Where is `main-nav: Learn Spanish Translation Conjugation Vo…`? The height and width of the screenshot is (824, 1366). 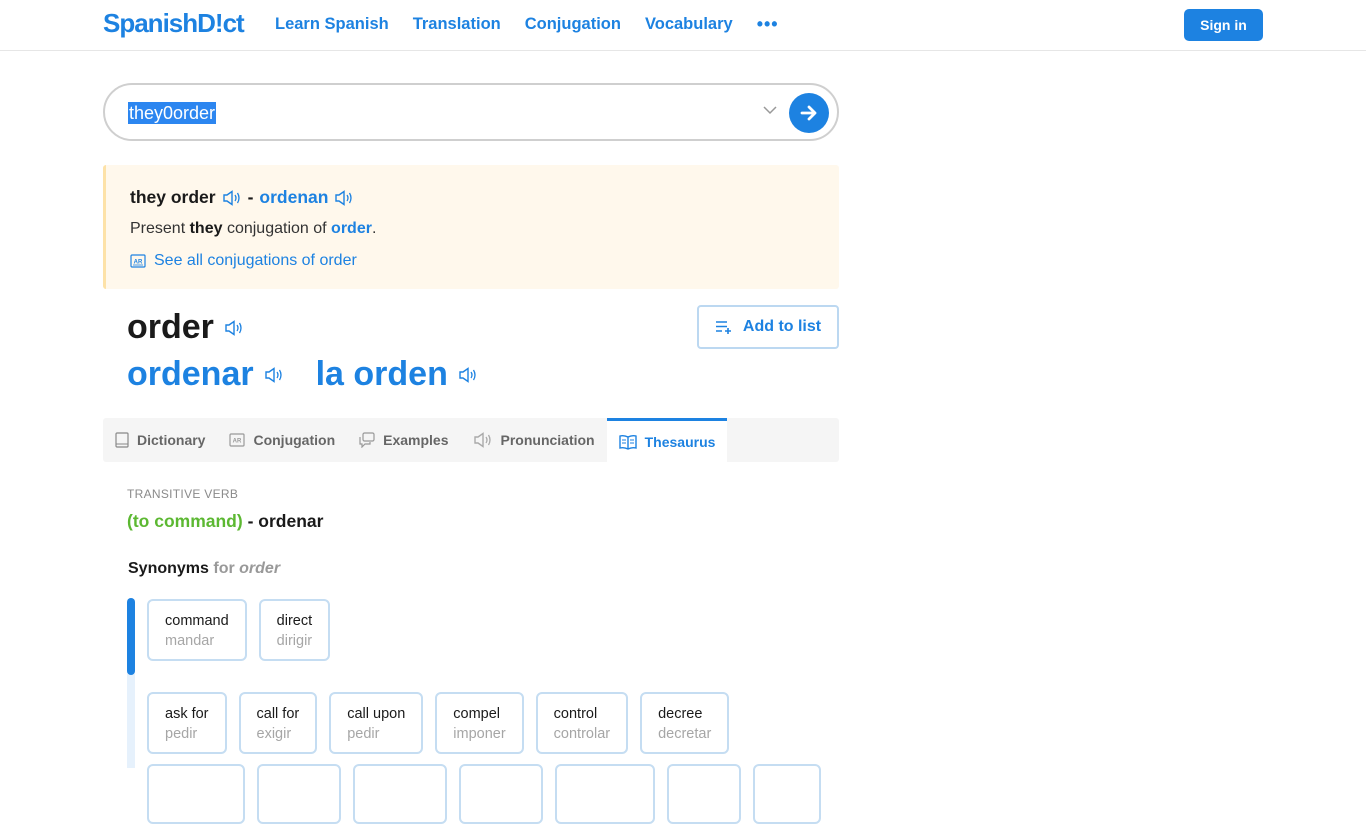 main-nav: Learn Spanish Translation Conjugation Vo… is located at coordinates (539, 24).